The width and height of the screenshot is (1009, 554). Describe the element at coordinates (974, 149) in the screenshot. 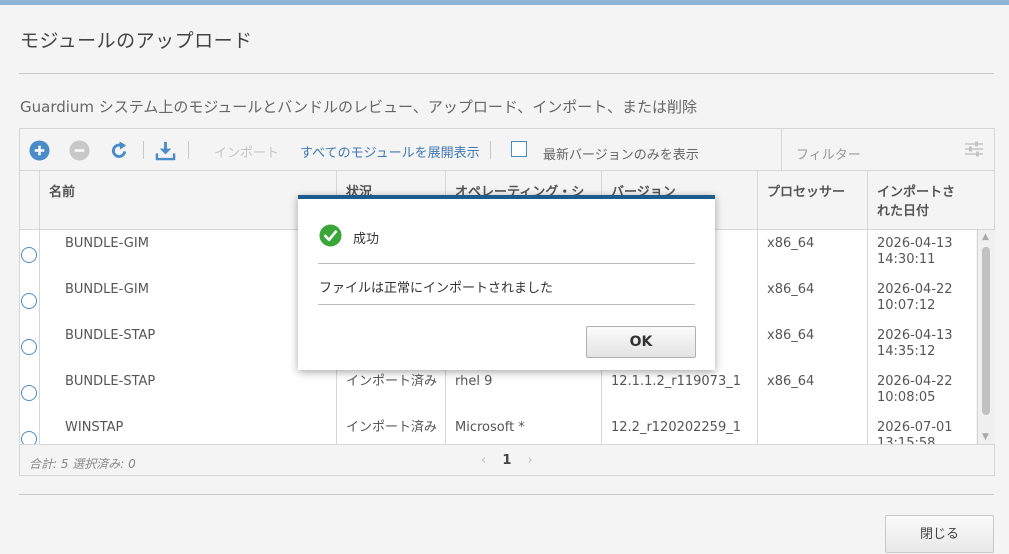

I see `filter-icon` at that location.